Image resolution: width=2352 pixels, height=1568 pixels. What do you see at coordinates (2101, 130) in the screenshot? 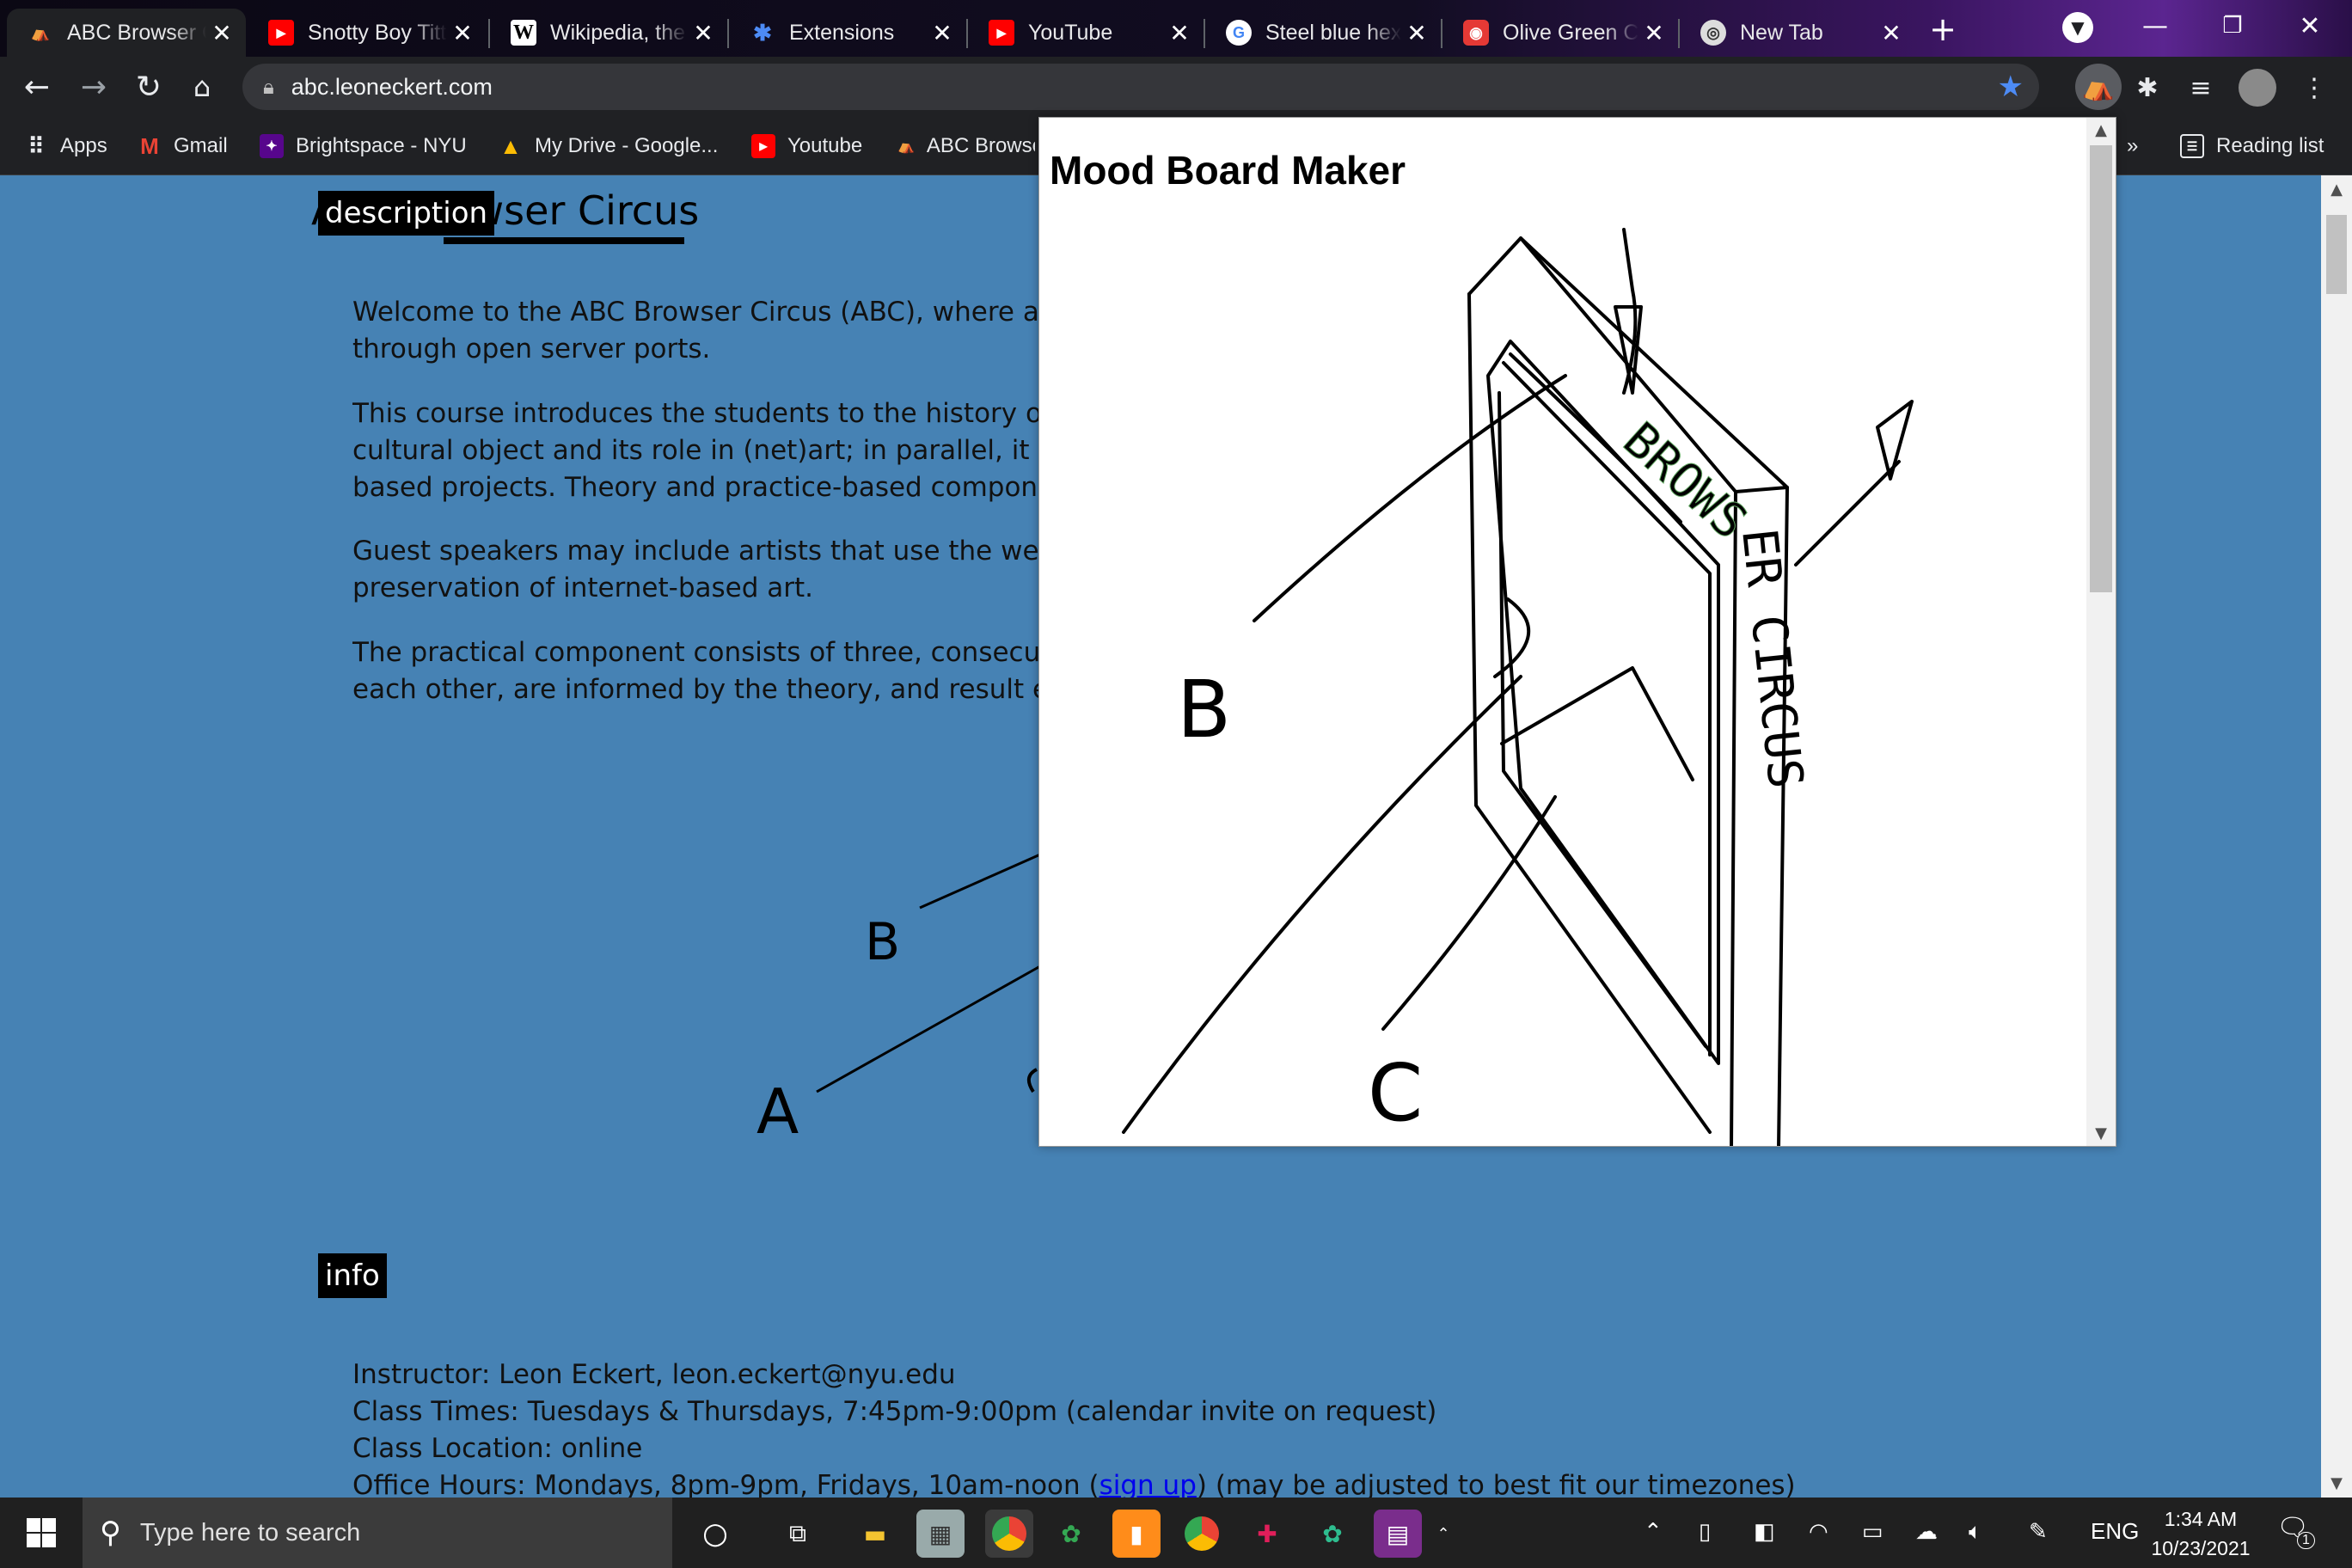
I see `popup-scroll-up-arrow: ▲` at bounding box center [2101, 130].